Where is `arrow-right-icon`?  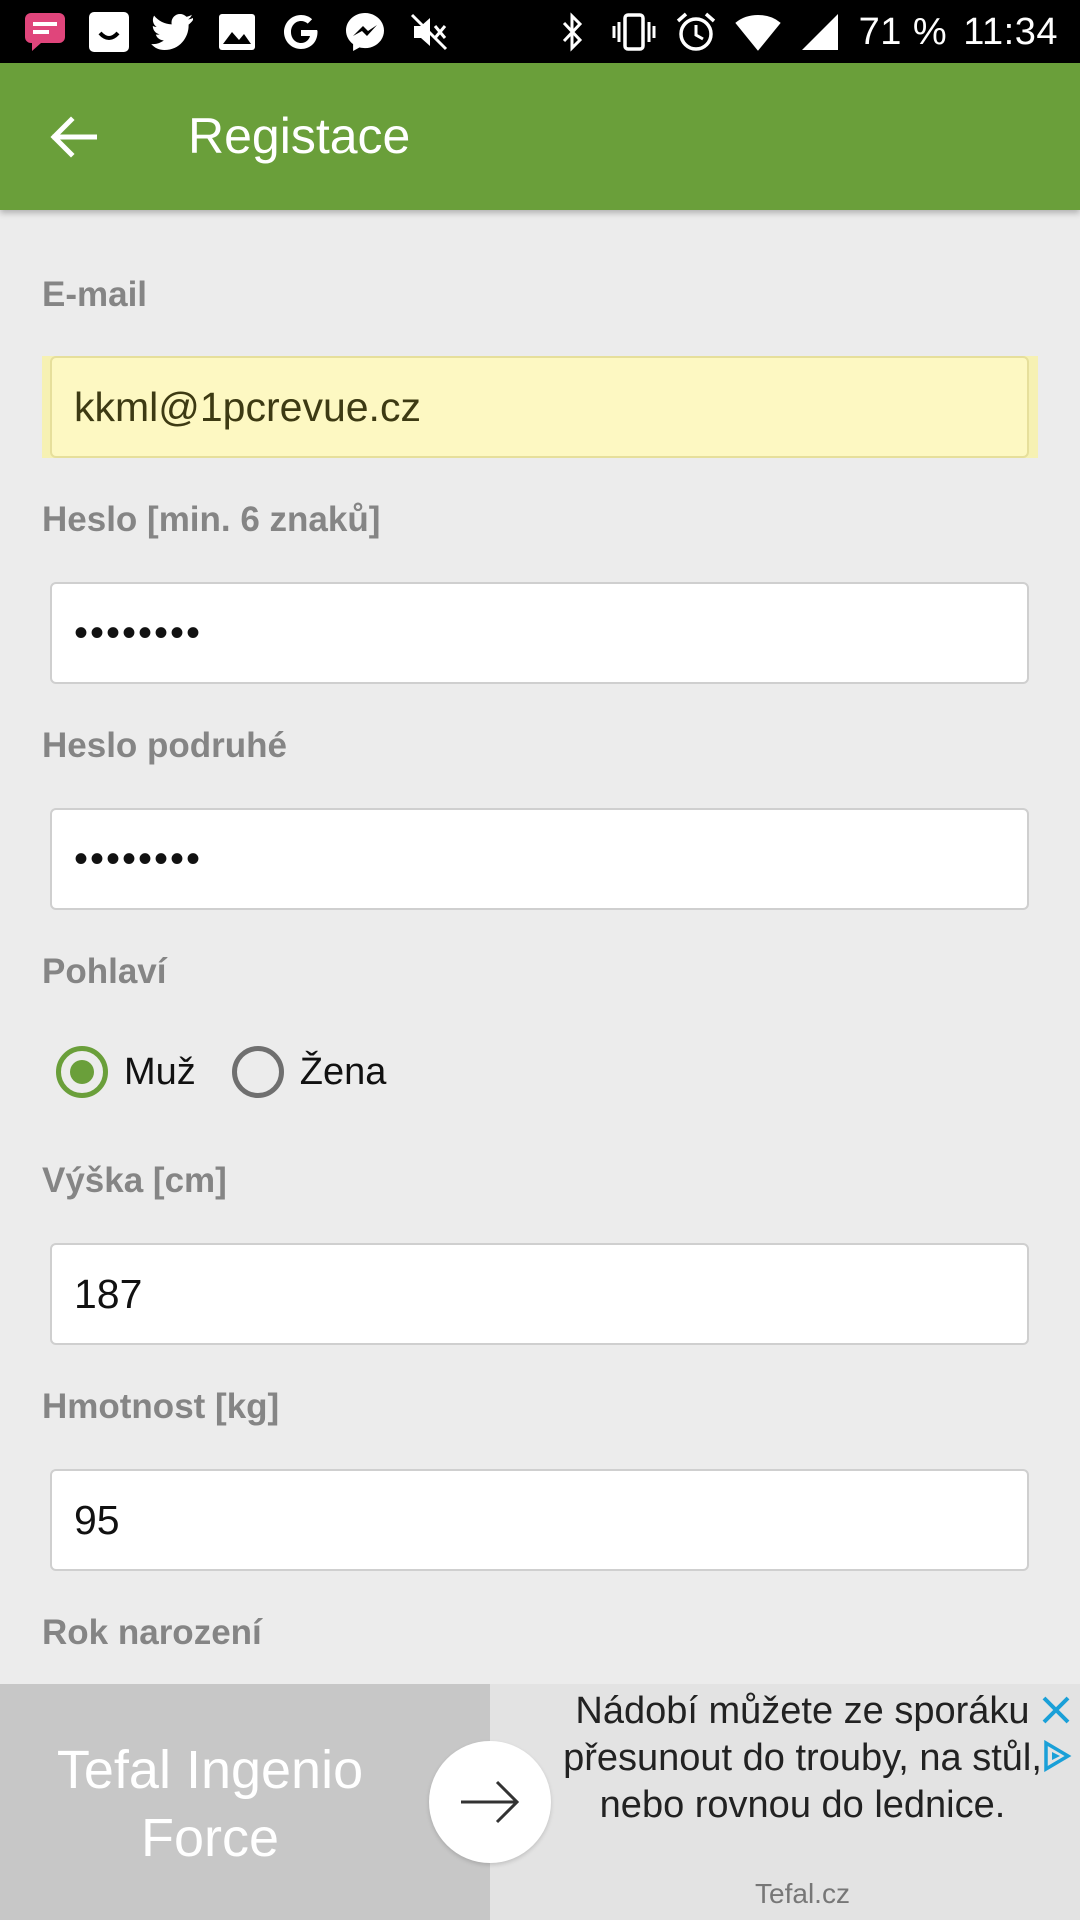
arrow-right-icon is located at coordinates (490, 1802).